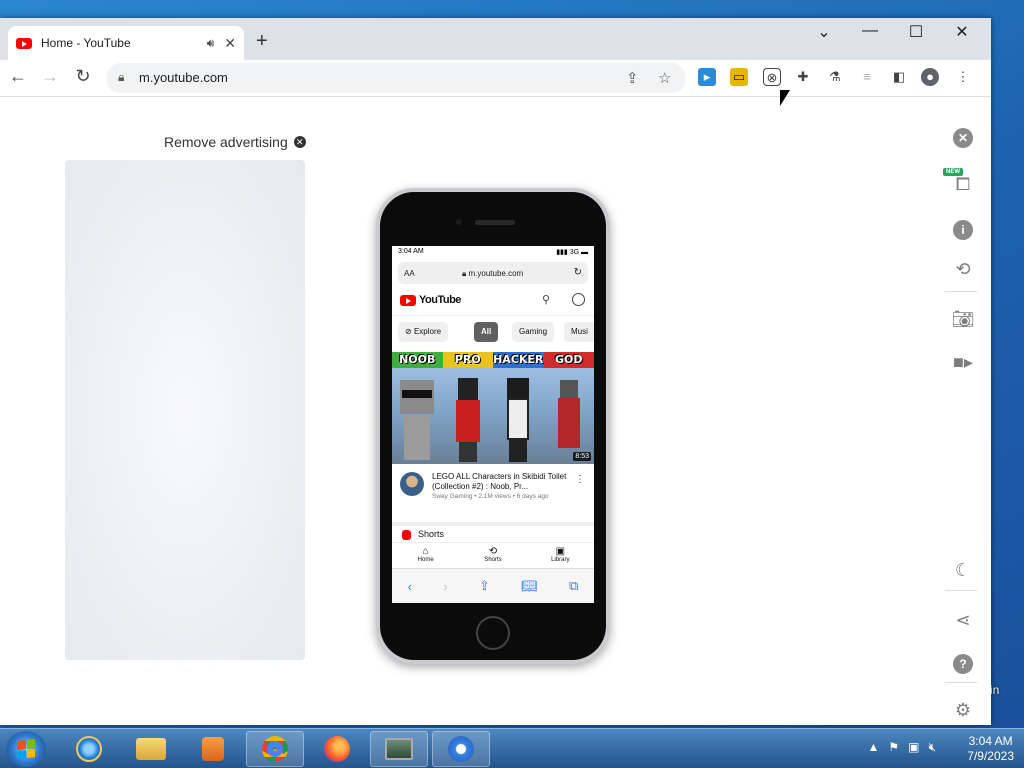  Describe the element at coordinates (803, 77) in the screenshot. I see `extensions-puzzle-icon: ✚` at that location.